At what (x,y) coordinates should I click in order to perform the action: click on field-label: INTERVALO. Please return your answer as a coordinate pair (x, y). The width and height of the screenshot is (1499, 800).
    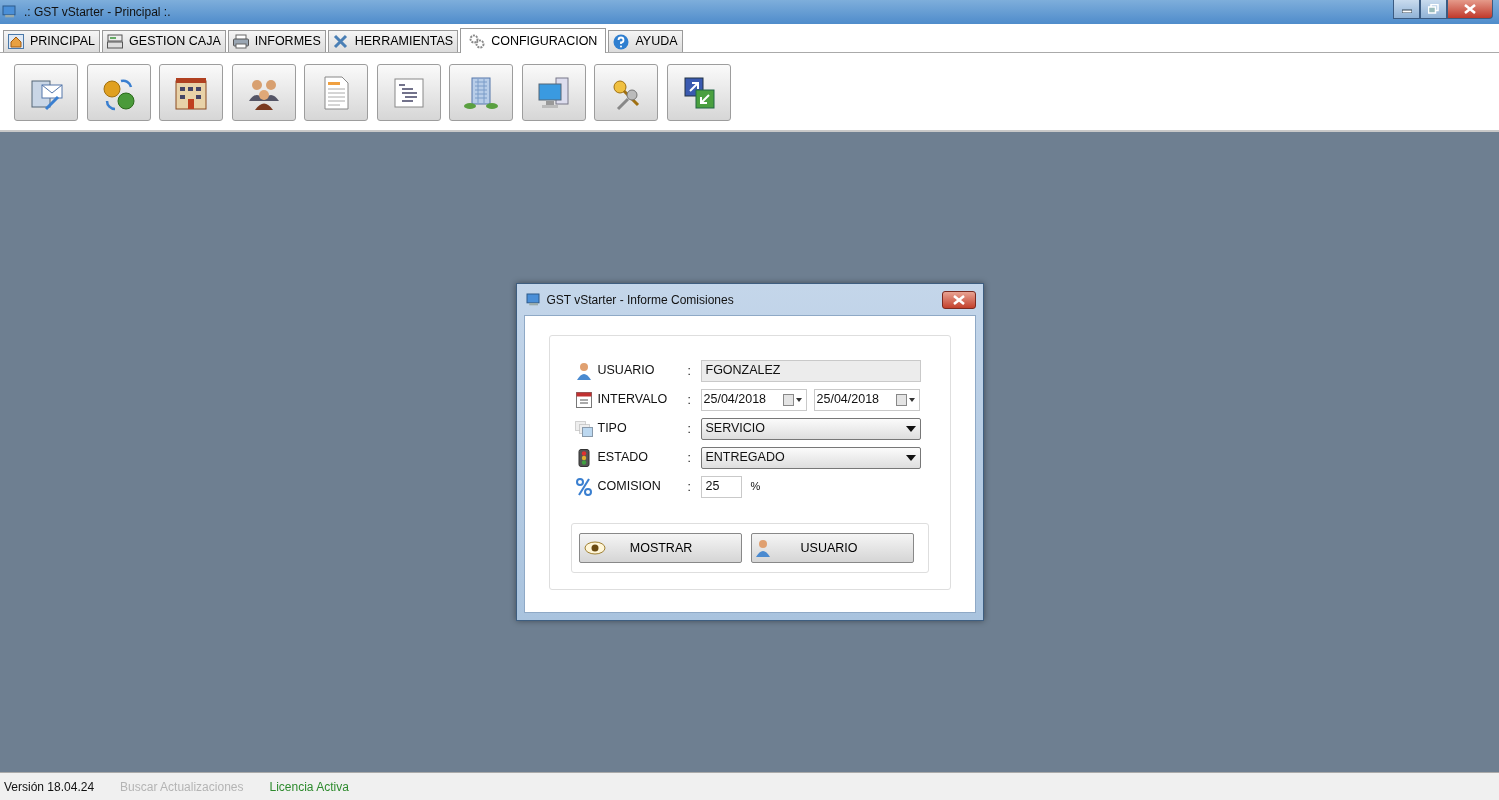
    Looking at the image, I should click on (633, 400).